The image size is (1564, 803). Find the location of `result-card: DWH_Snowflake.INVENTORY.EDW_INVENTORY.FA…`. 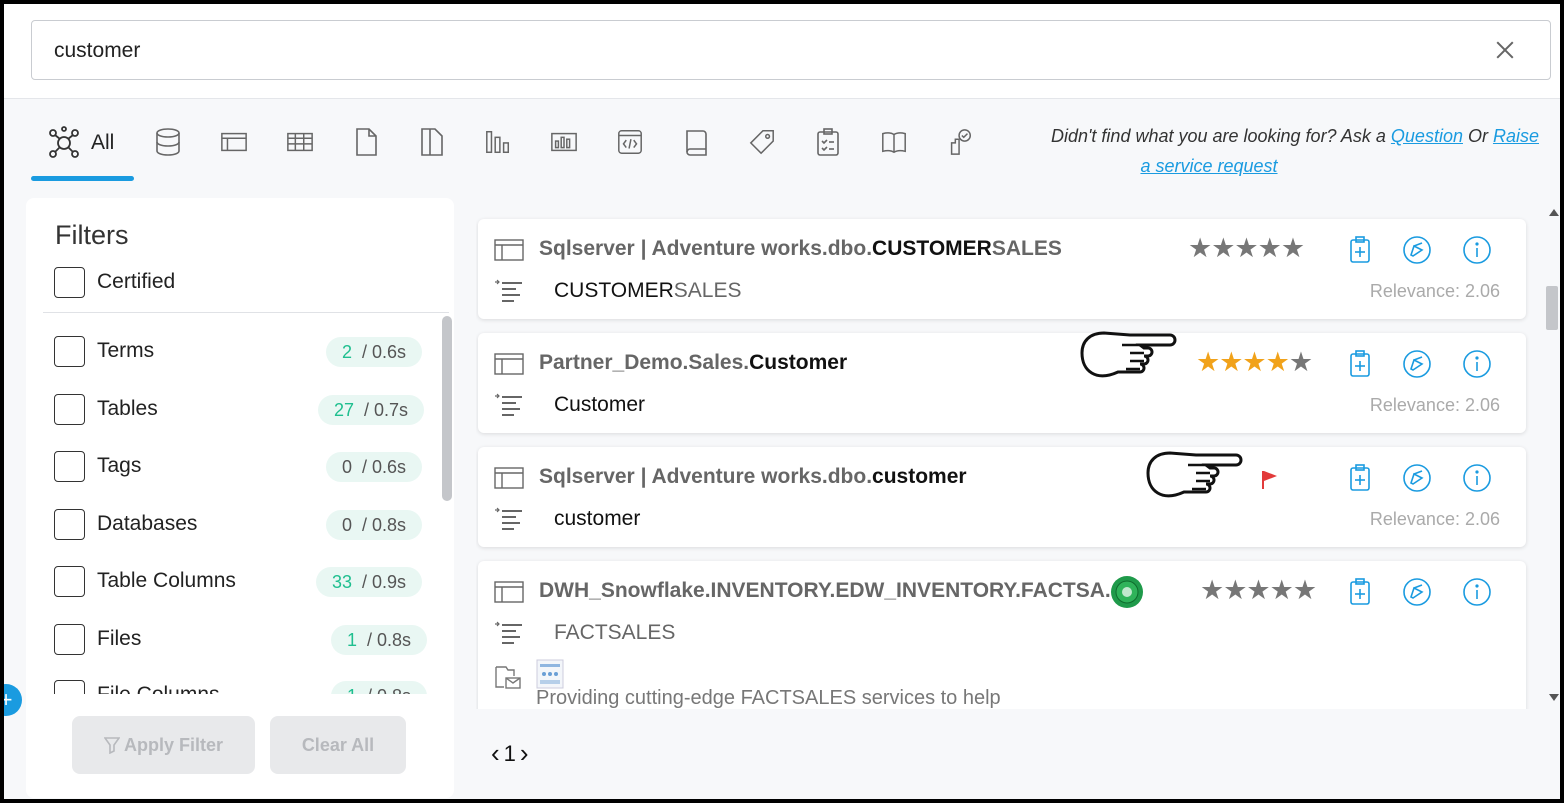

result-card: DWH_Snowflake.INVENTORY.EDW_INVENTORY.FA… is located at coordinates (1002, 635).